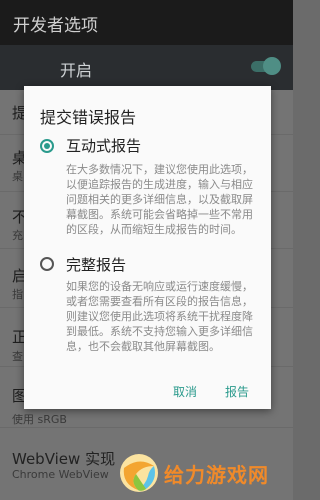 Image resolution: width=320 pixels, height=500 pixels. I want to click on settings-item-subtitle: Chrome WebView, so click(60, 474).